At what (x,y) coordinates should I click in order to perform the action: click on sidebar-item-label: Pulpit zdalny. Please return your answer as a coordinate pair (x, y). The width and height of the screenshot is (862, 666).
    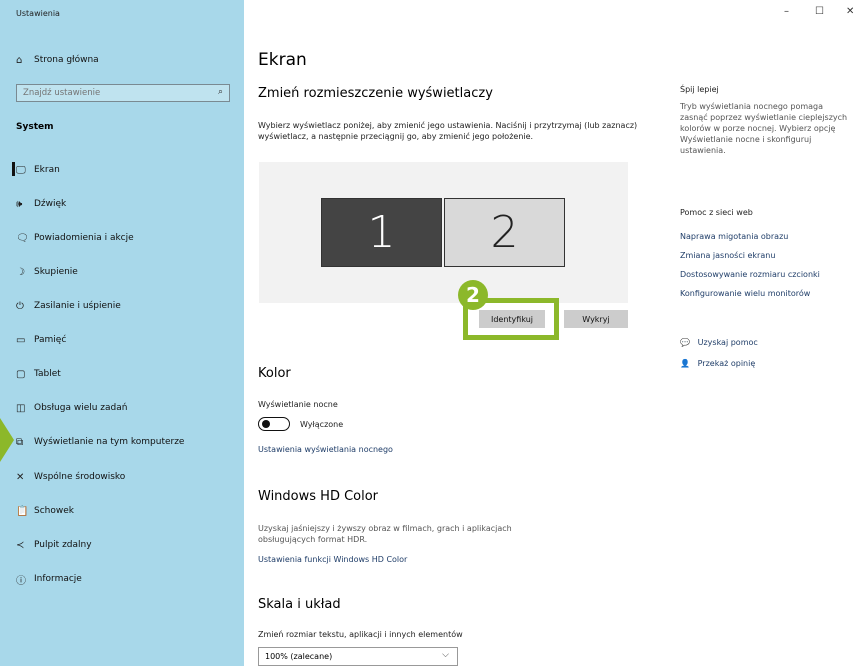
    Looking at the image, I should click on (63, 545).